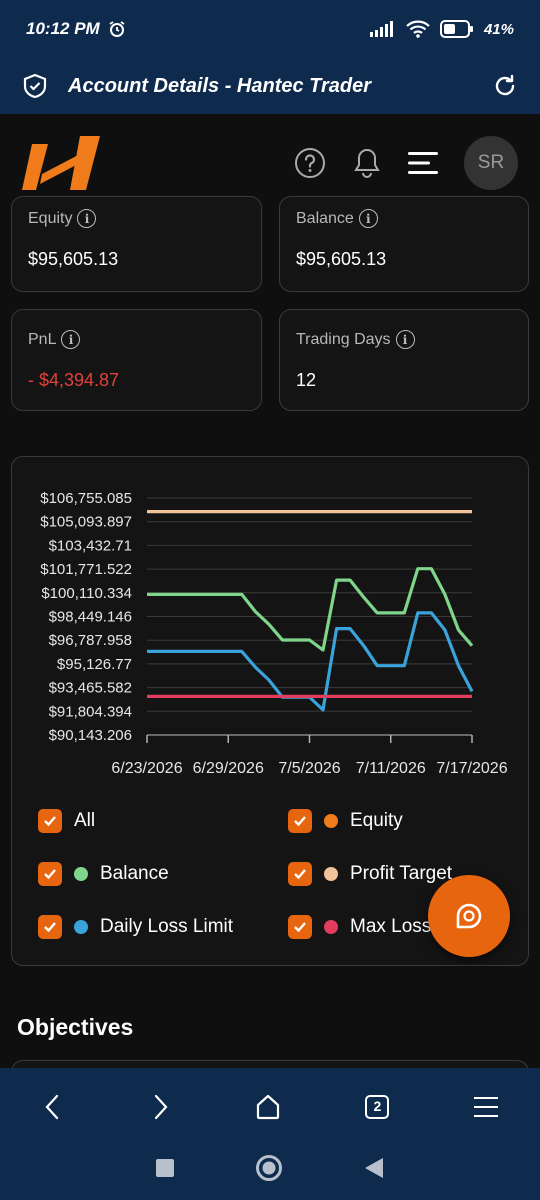  Describe the element at coordinates (42, 339) in the screenshot. I see `pnl-label: PnL` at that location.